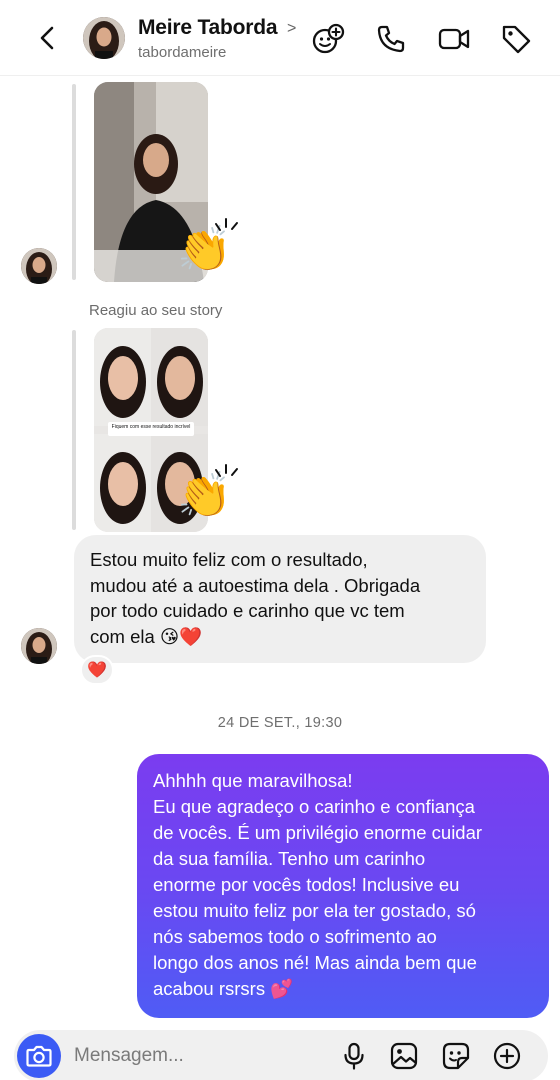 The width and height of the screenshot is (560, 1080). I want to click on microphone-icon, so click(354, 1056).